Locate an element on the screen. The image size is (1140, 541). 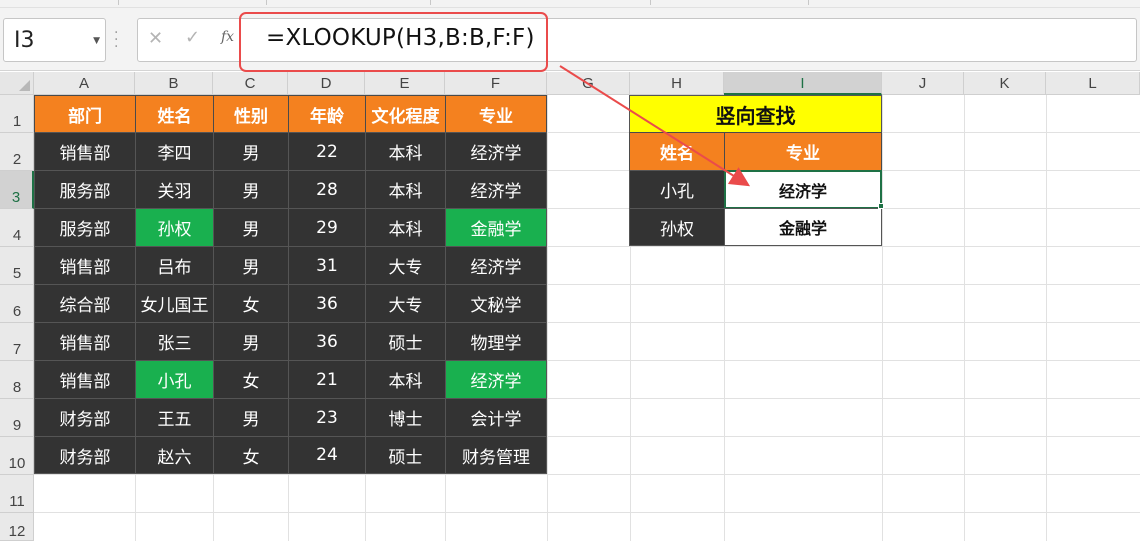
annotation-arrow is located at coordinates (655, 126).